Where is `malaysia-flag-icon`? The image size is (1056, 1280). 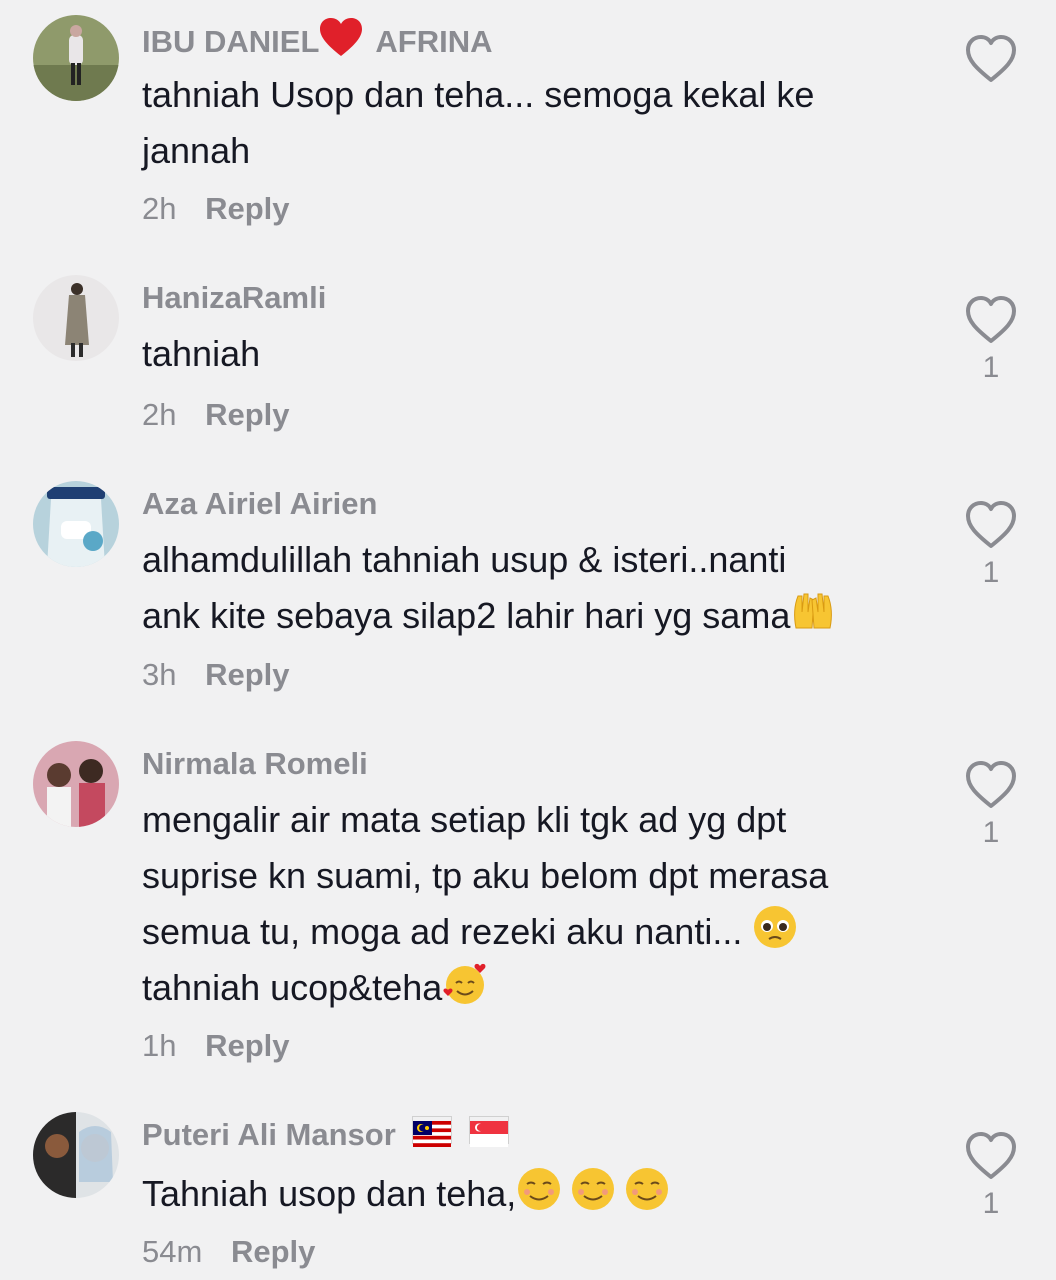 malaysia-flag-icon is located at coordinates (432, 1131).